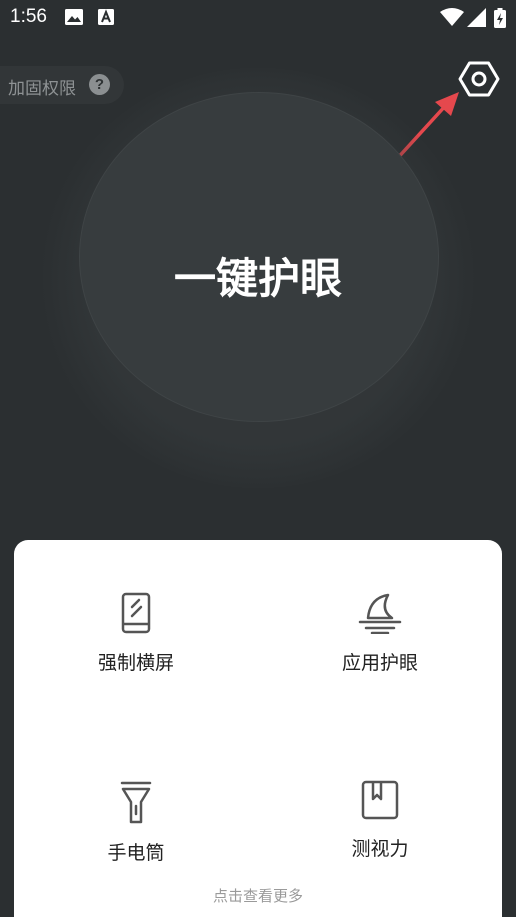  Describe the element at coordinates (452, 17) in the screenshot. I see `wifi-icon` at that location.